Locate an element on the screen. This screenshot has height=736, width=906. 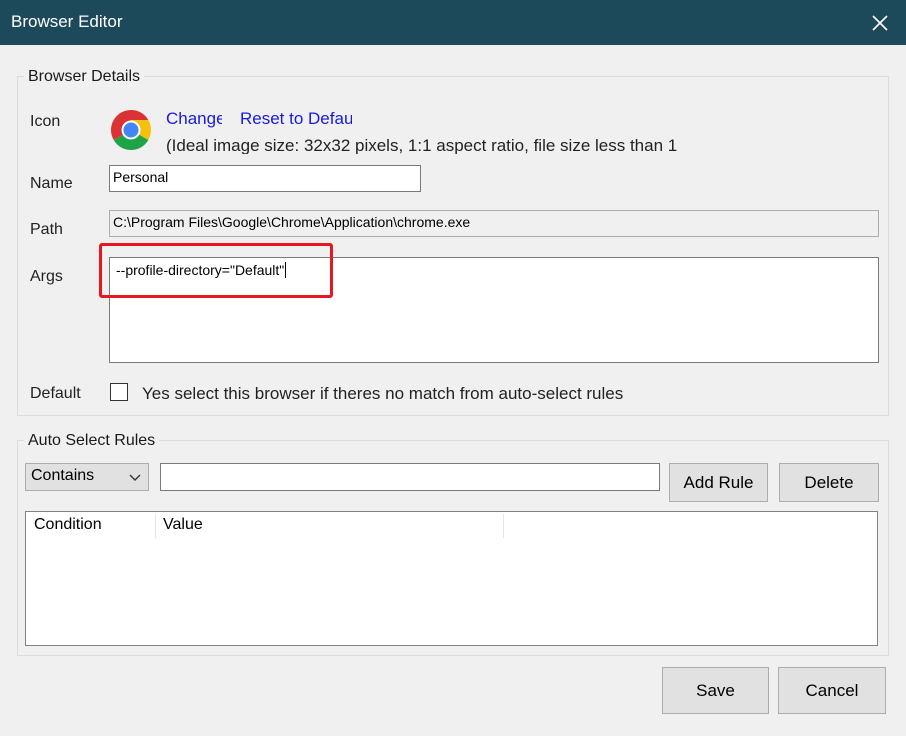
column-header-condition: Condition is located at coordinates (90, 525).